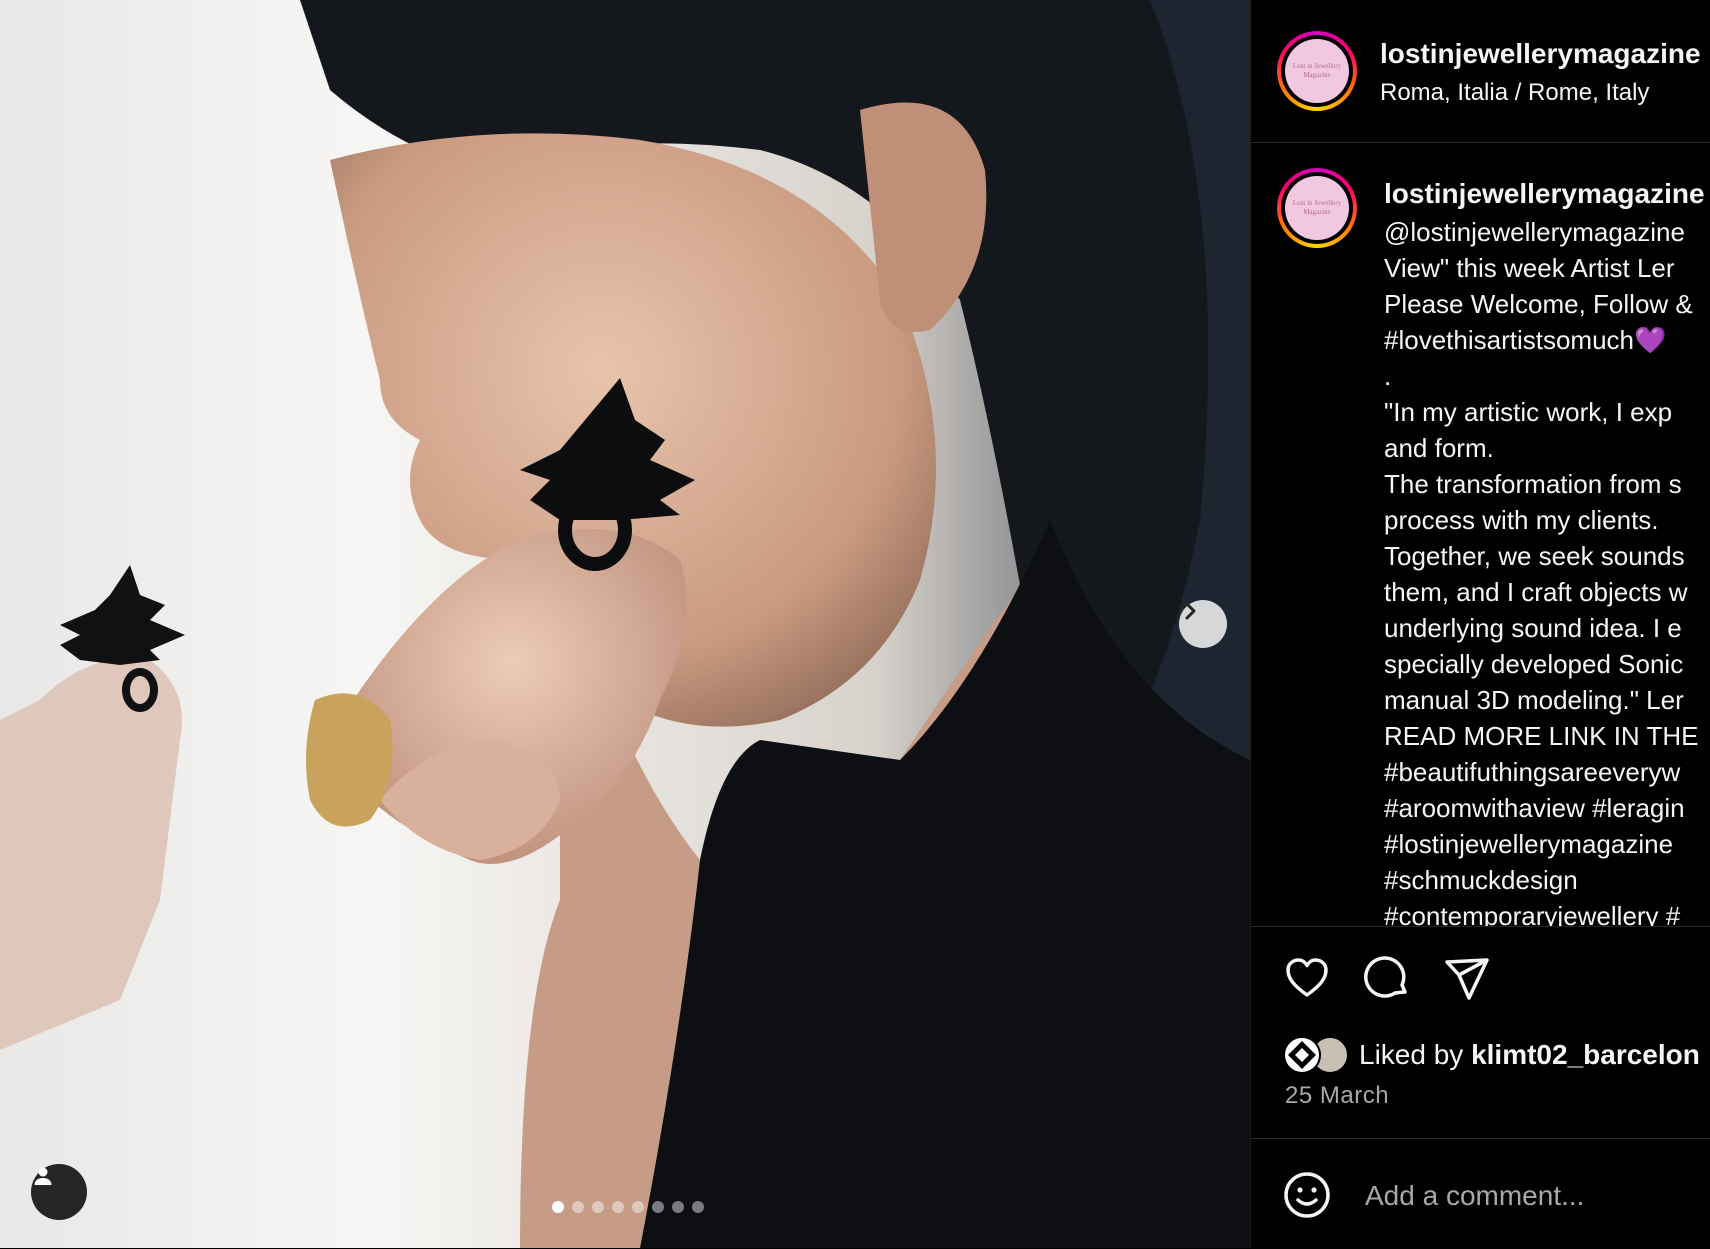 The width and height of the screenshot is (1710, 1249). I want to click on comment-button, so click(1387, 978).